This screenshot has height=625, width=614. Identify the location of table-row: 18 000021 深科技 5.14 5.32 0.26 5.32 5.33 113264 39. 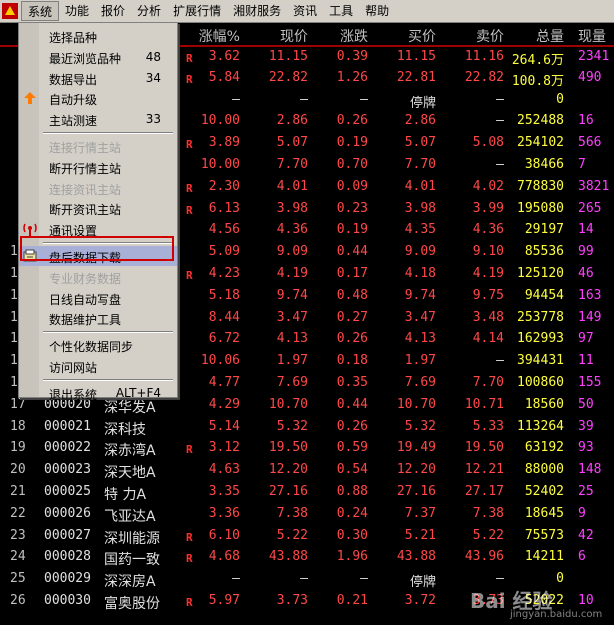
(307, 427).